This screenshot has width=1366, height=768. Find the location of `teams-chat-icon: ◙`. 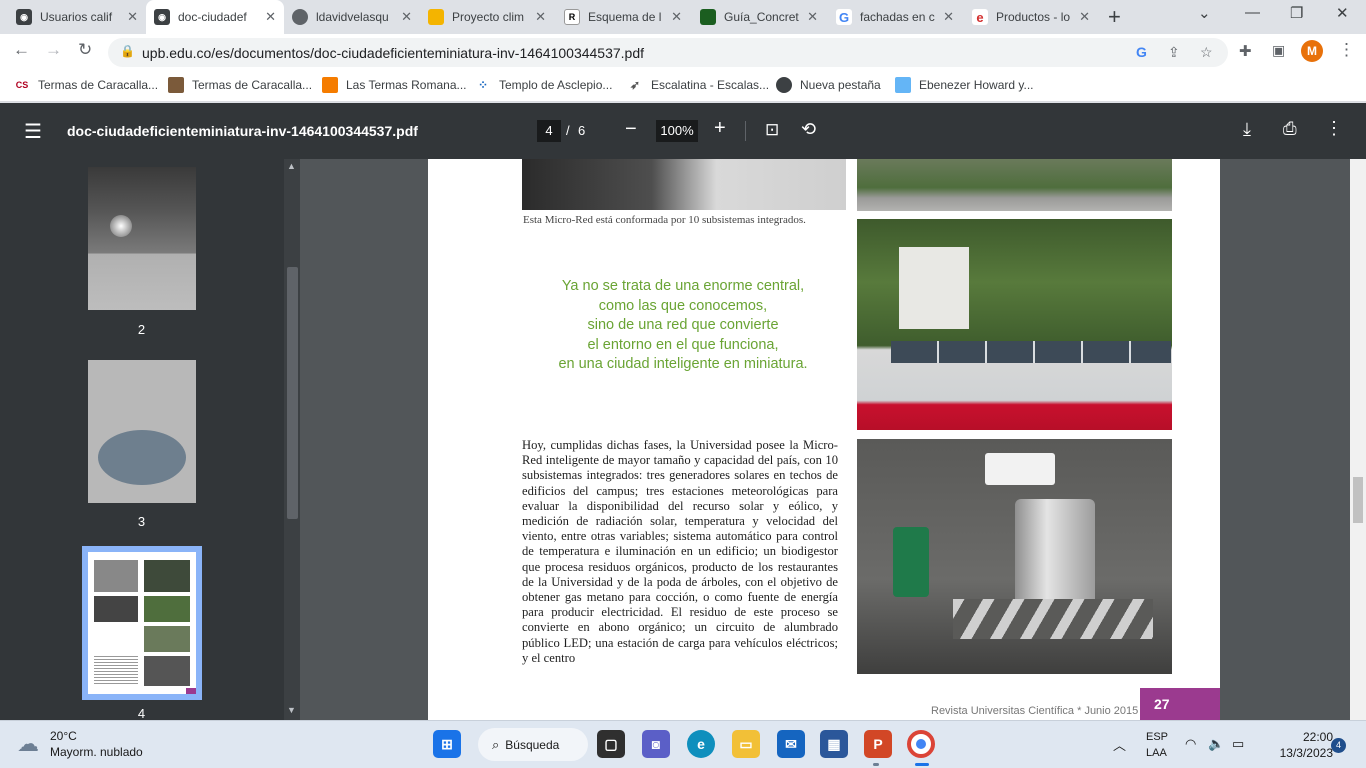

teams-chat-icon: ◙ is located at coordinates (656, 744).